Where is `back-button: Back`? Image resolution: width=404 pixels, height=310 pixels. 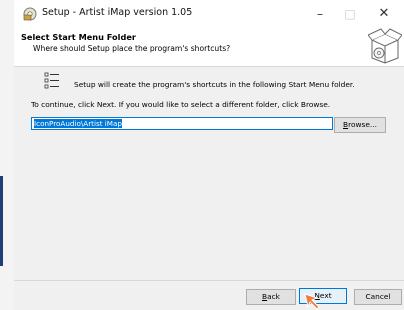 back-button: Back is located at coordinates (271, 297).